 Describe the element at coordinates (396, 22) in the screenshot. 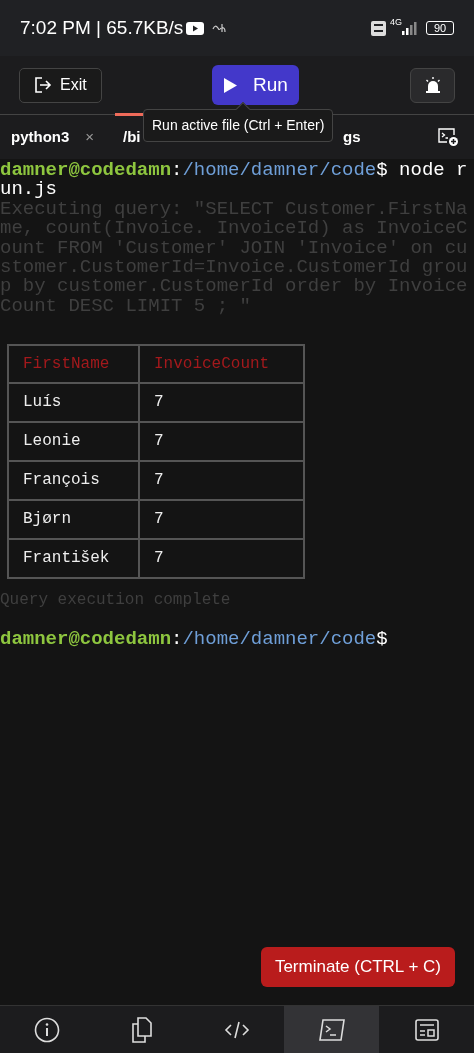

I see `network-label: 4G` at that location.